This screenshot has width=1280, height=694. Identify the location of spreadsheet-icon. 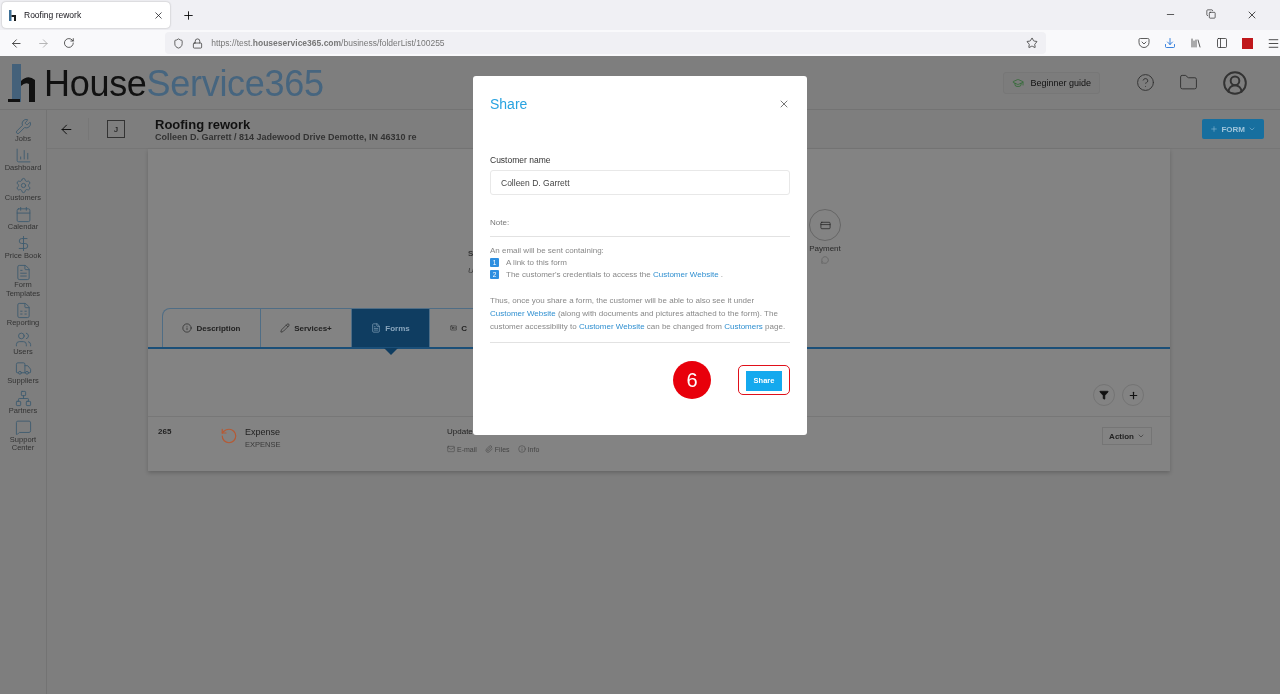
(23, 310).